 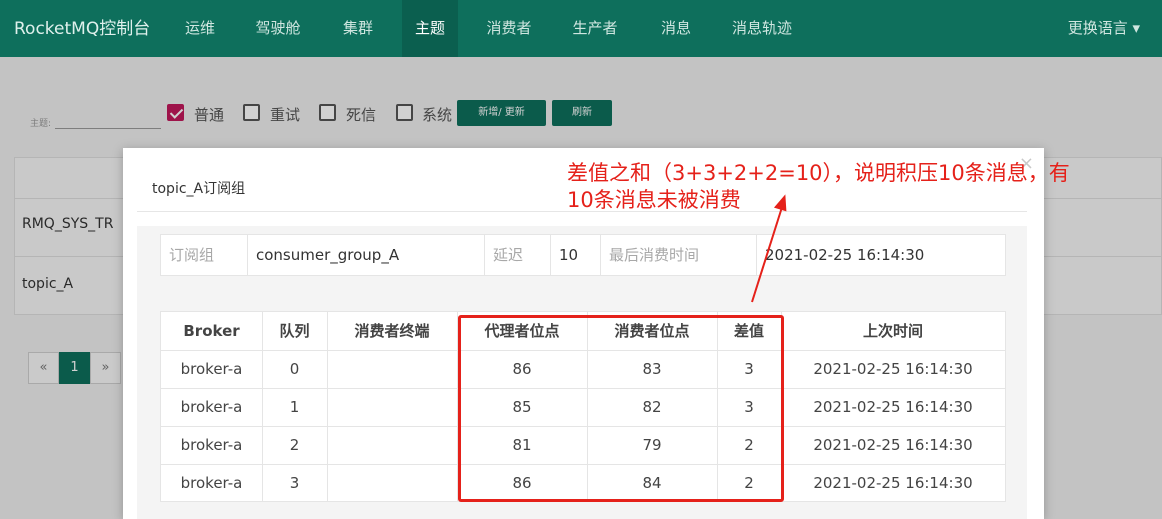 What do you see at coordinates (769, 248) in the screenshot?
I see `annotation-arrow-icon` at bounding box center [769, 248].